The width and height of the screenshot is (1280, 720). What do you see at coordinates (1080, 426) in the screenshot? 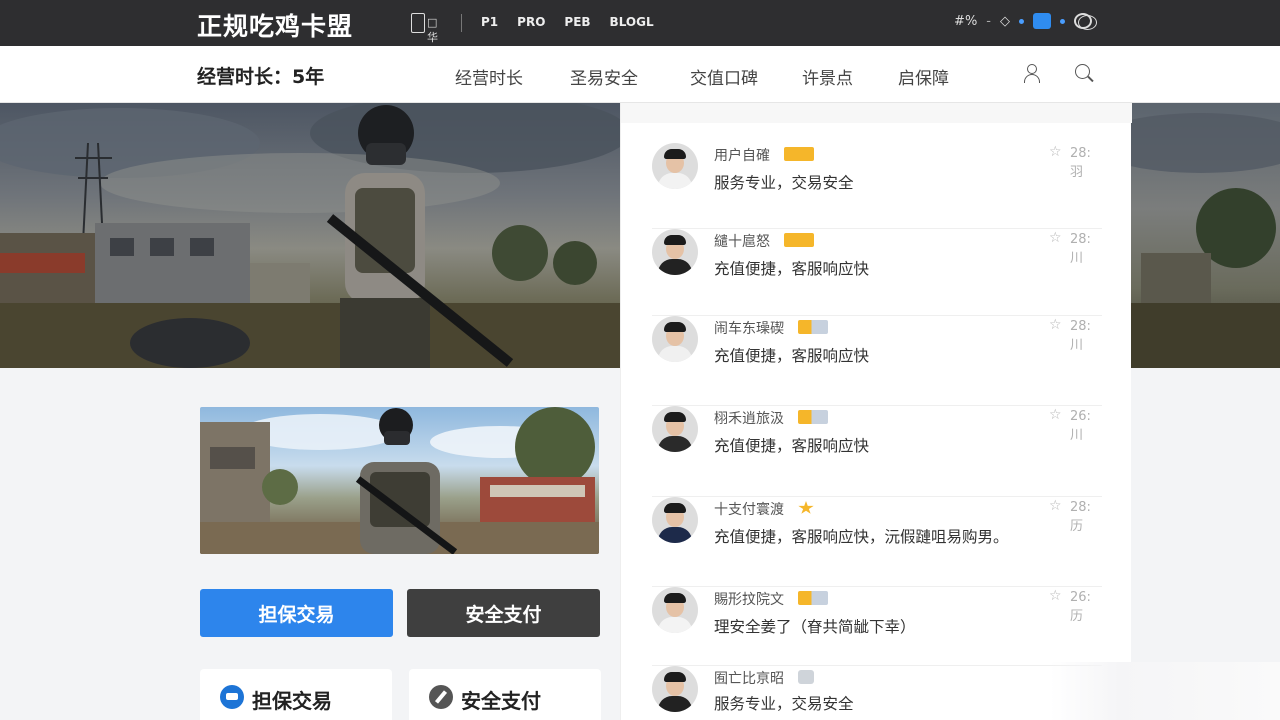
I see `review-time: 26:川` at bounding box center [1080, 426].